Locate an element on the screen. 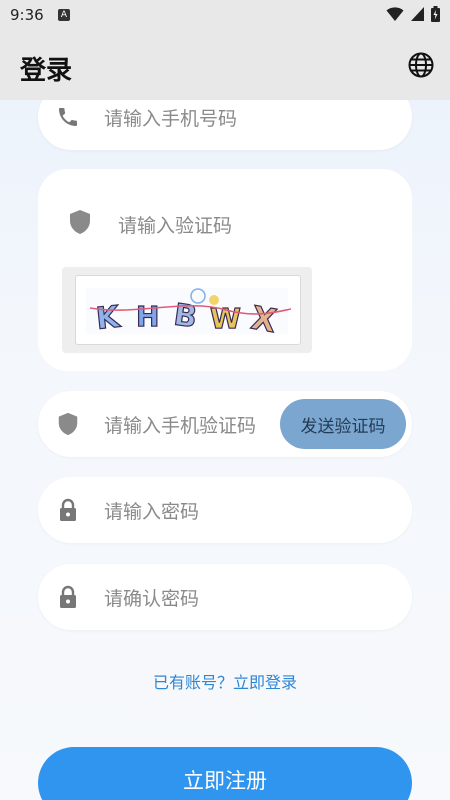 The width and height of the screenshot is (450, 800). sms-code-field: 请输入手机验证码 发送验证码 is located at coordinates (225, 424).